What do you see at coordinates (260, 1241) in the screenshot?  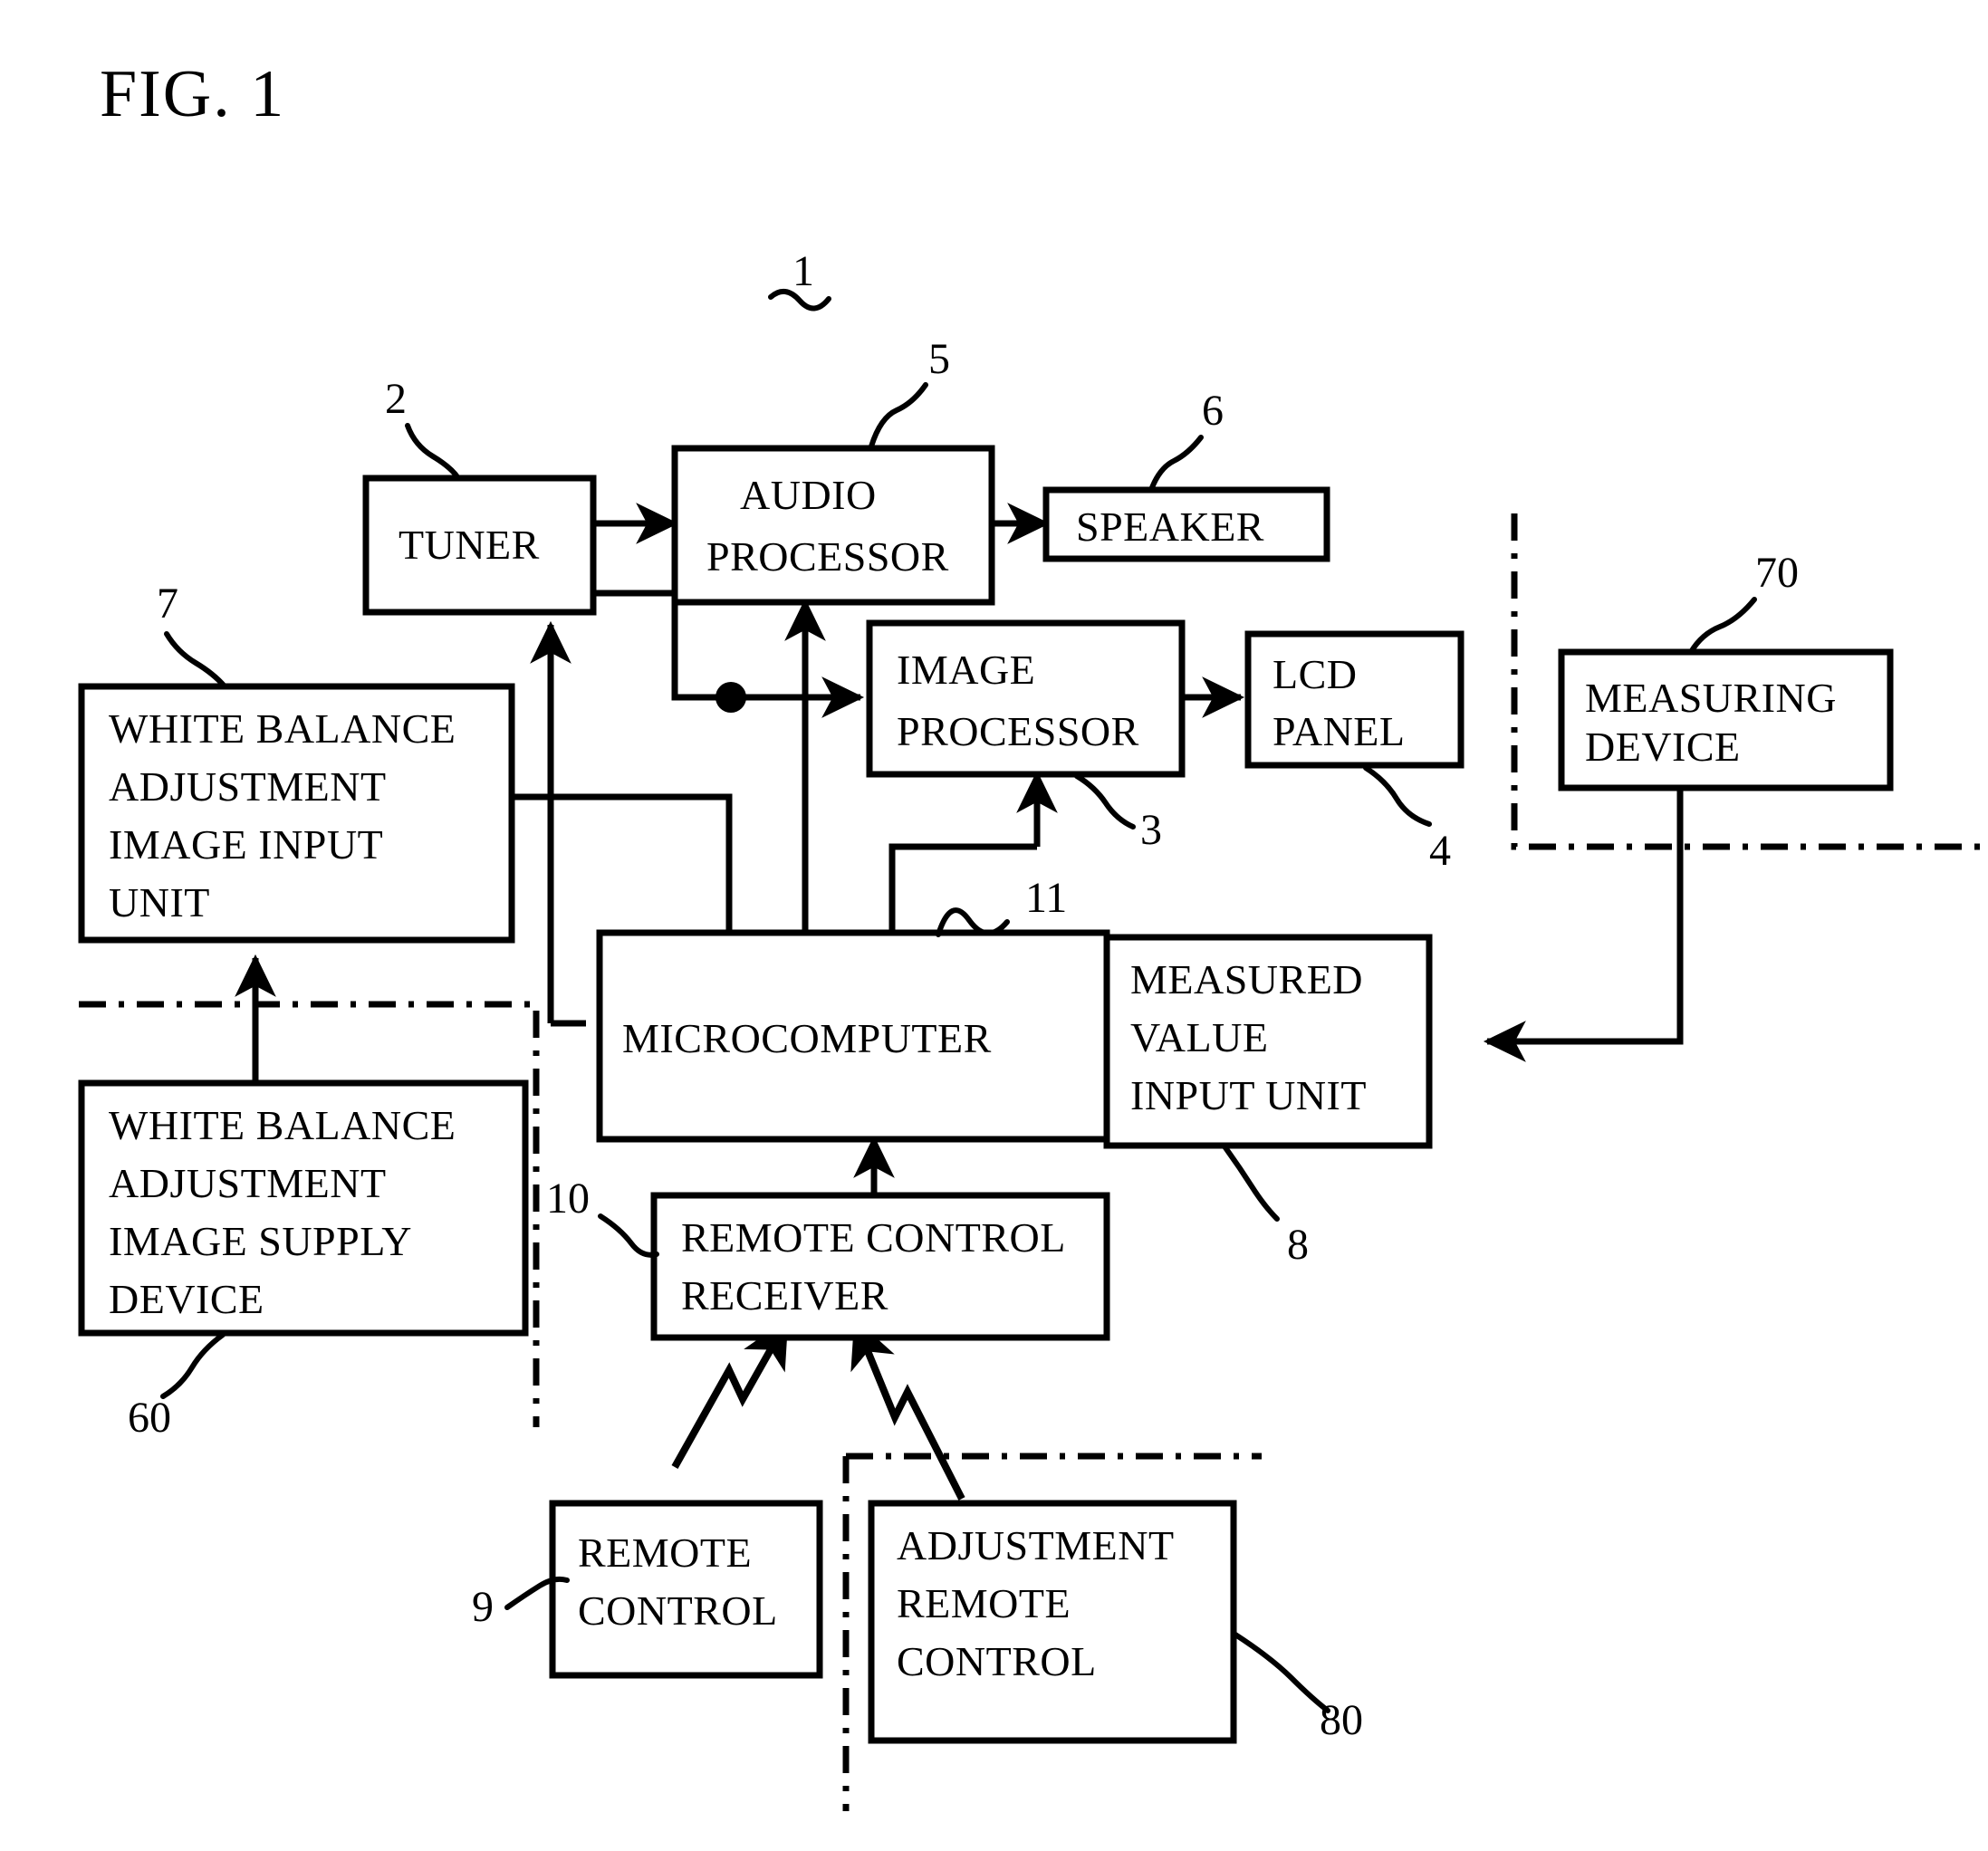 I see `block-wb-image-supply-device-label-2: IMAGE SUPPLY` at bounding box center [260, 1241].